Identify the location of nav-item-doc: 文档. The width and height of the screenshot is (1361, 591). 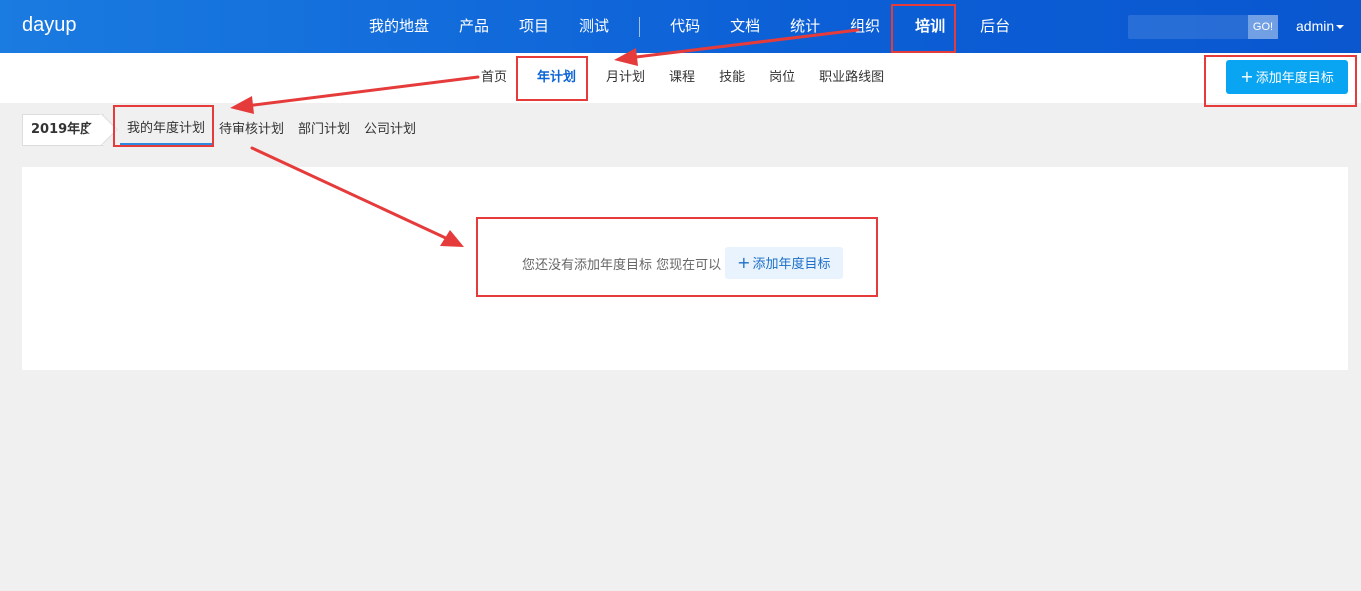
(745, 26).